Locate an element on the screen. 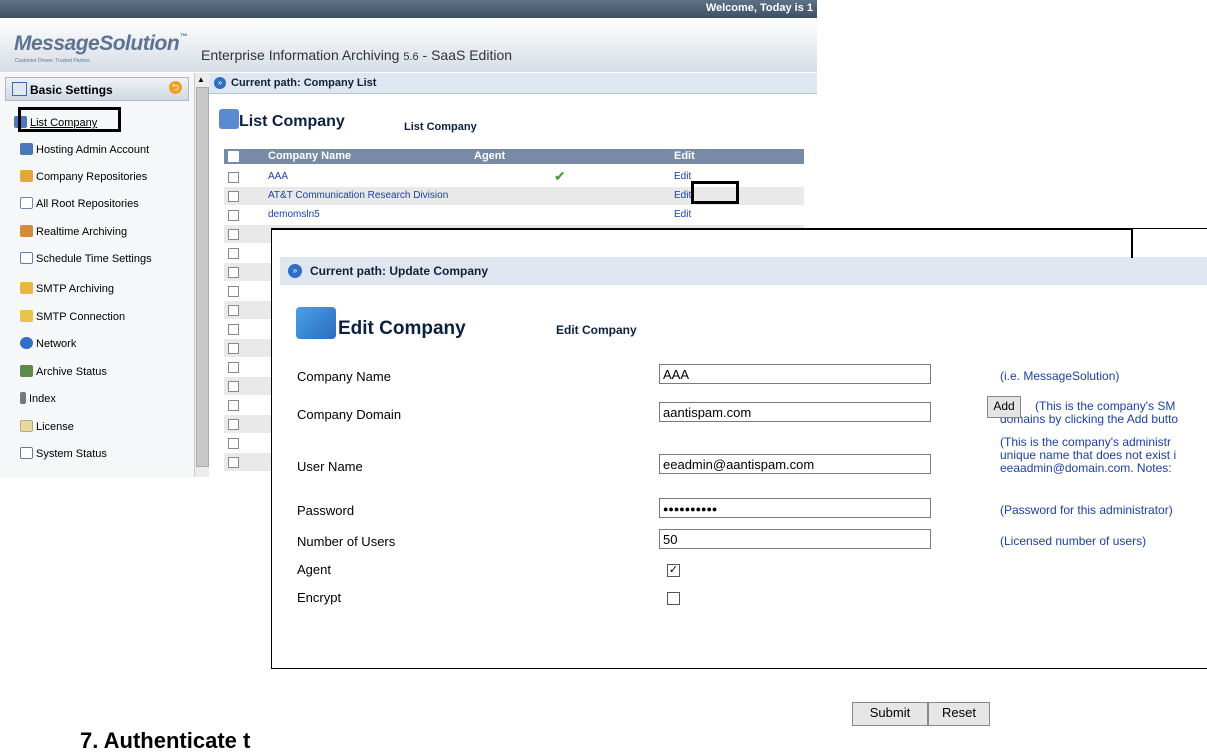  number-of-users-hint: (Licensed number of users) is located at coordinates (1073, 541).